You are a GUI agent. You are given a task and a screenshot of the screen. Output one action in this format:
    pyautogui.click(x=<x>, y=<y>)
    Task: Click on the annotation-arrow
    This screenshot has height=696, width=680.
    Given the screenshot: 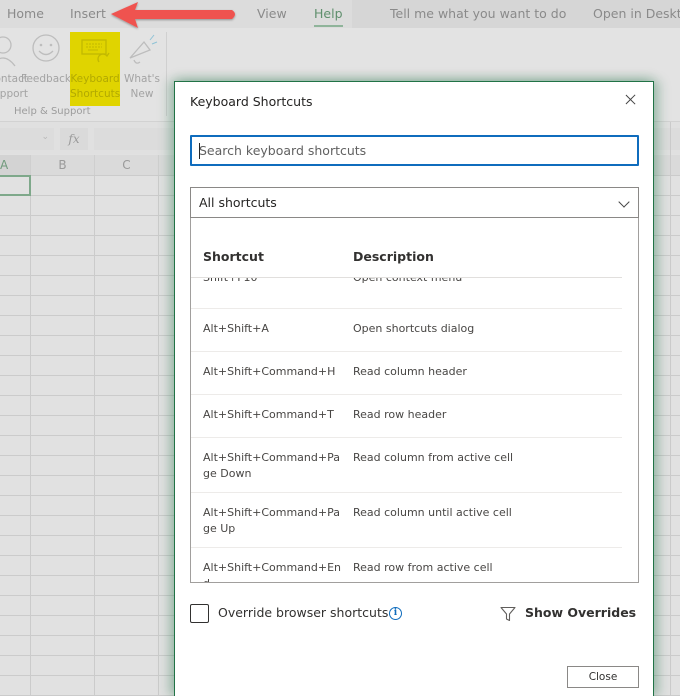 What is the action you would take?
    pyautogui.click(x=173, y=15)
    